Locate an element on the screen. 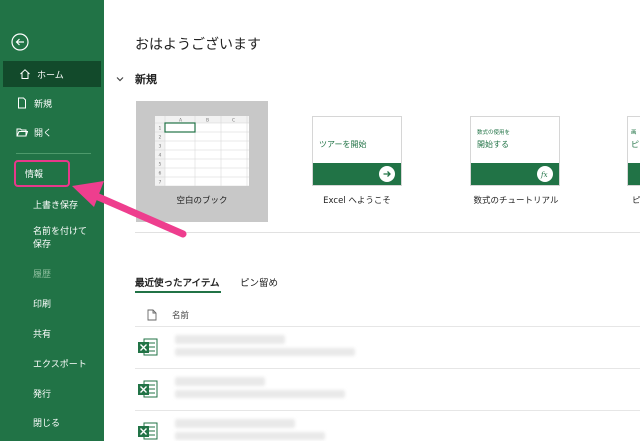 The width and height of the screenshot is (640, 441). nav-label-save-as: 名前を付けて保存 is located at coordinates (60, 238).